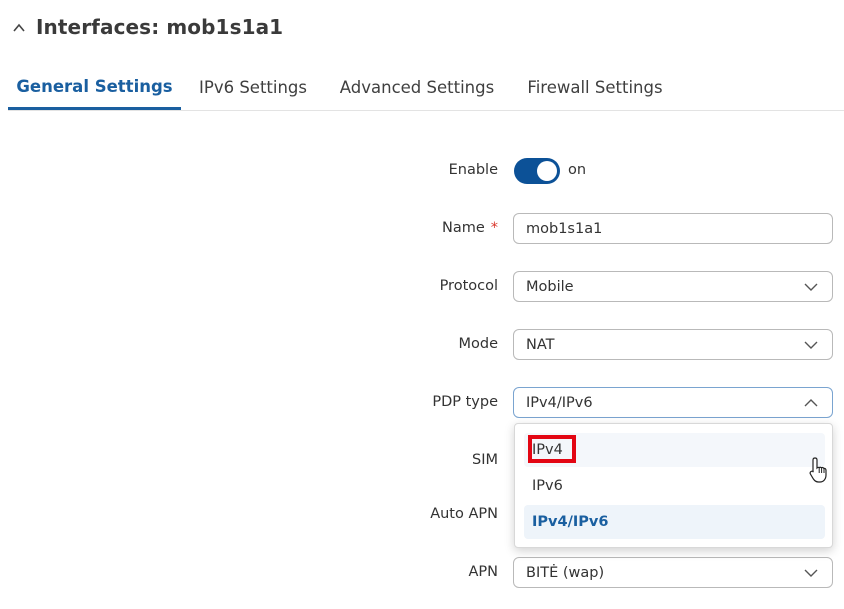 The height and width of the screenshot is (609, 844). What do you see at coordinates (465, 402) in the screenshot?
I see `pdp-type-label: PDP type` at bounding box center [465, 402].